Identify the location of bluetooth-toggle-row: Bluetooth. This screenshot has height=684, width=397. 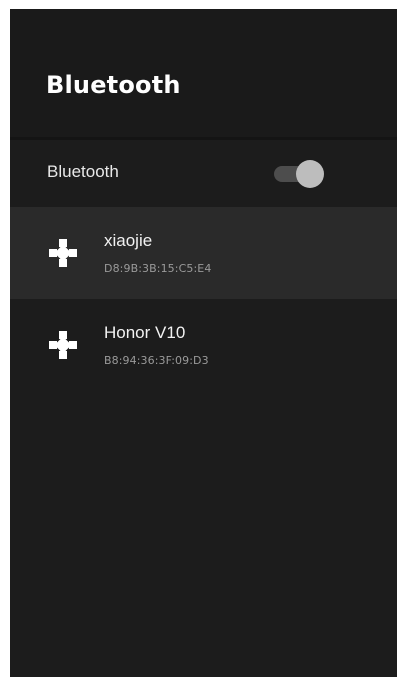
(203, 173).